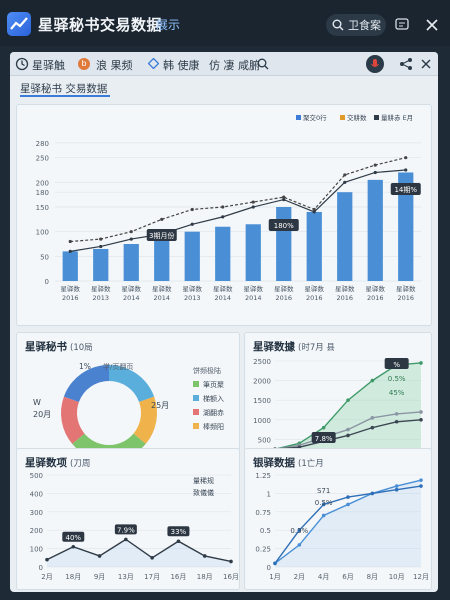  I want to click on microphone-icon, so click(375, 63).